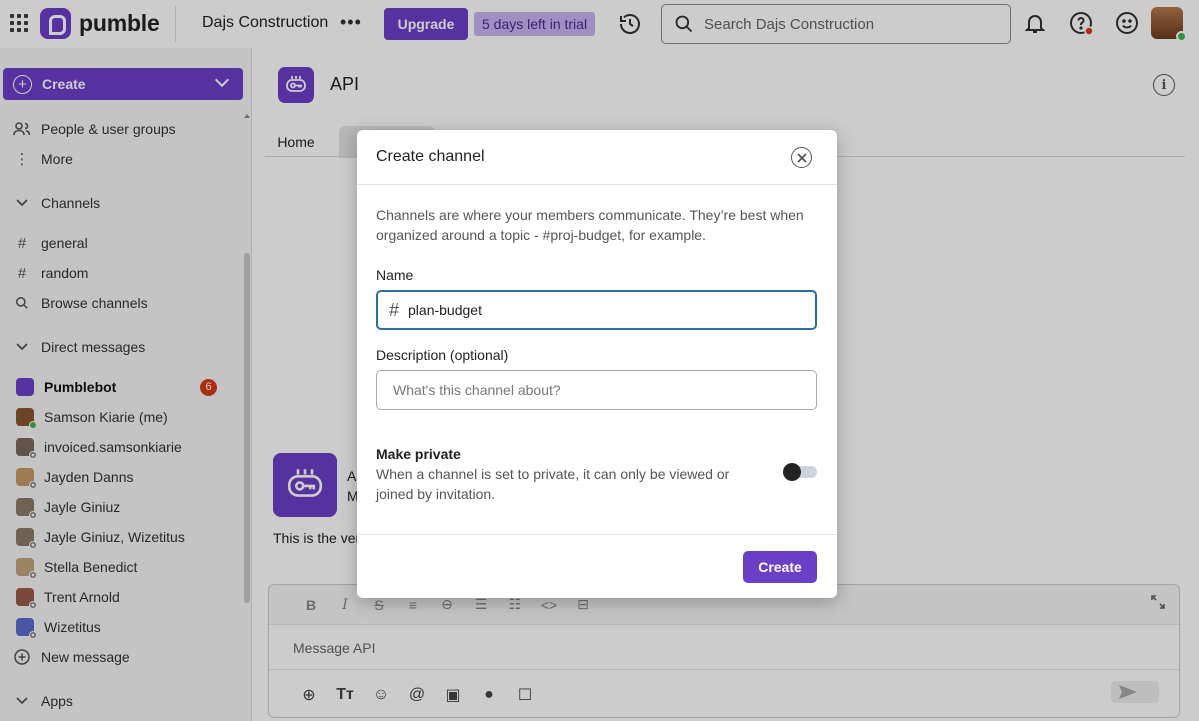 The width and height of the screenshot is (1199, 721). Describe the element at coordinates (430, 156) in the screenshot. I see `modal-title: Create channel` at that location.